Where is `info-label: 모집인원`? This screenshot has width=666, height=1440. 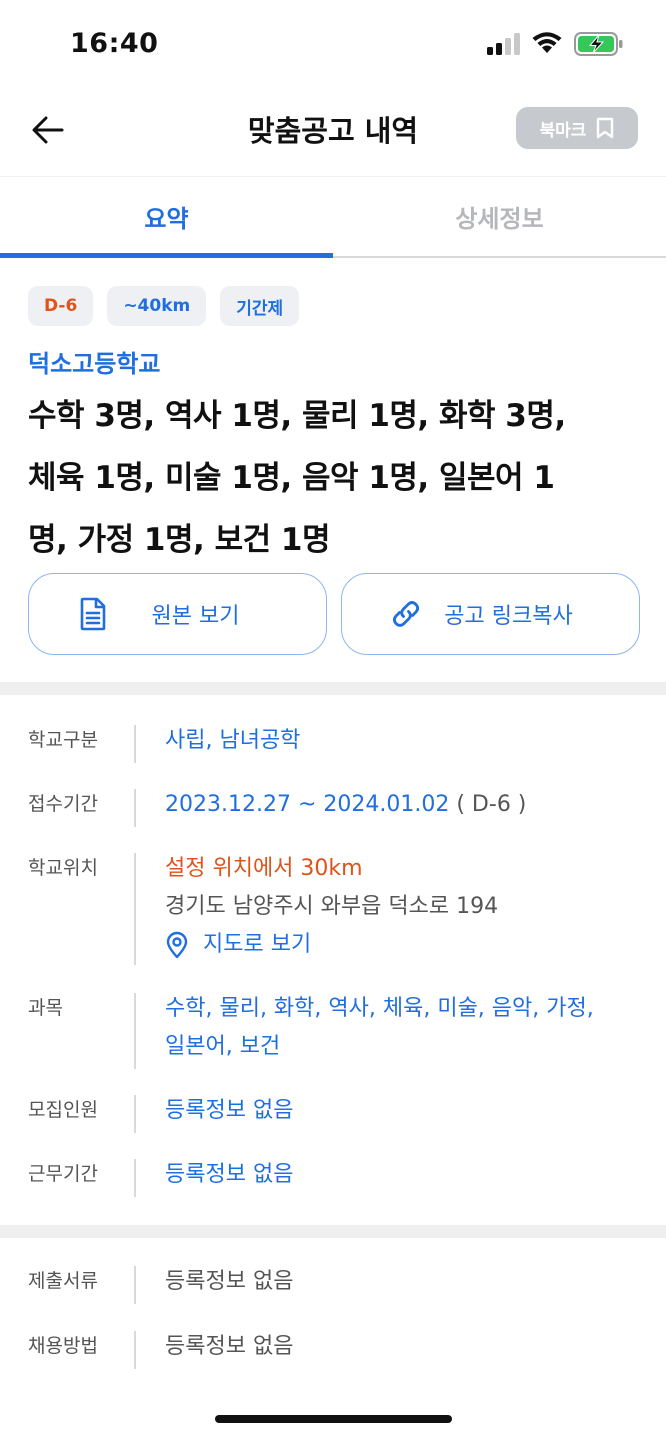
info-label: 모집인원 is located at coordinates (63, 1110).